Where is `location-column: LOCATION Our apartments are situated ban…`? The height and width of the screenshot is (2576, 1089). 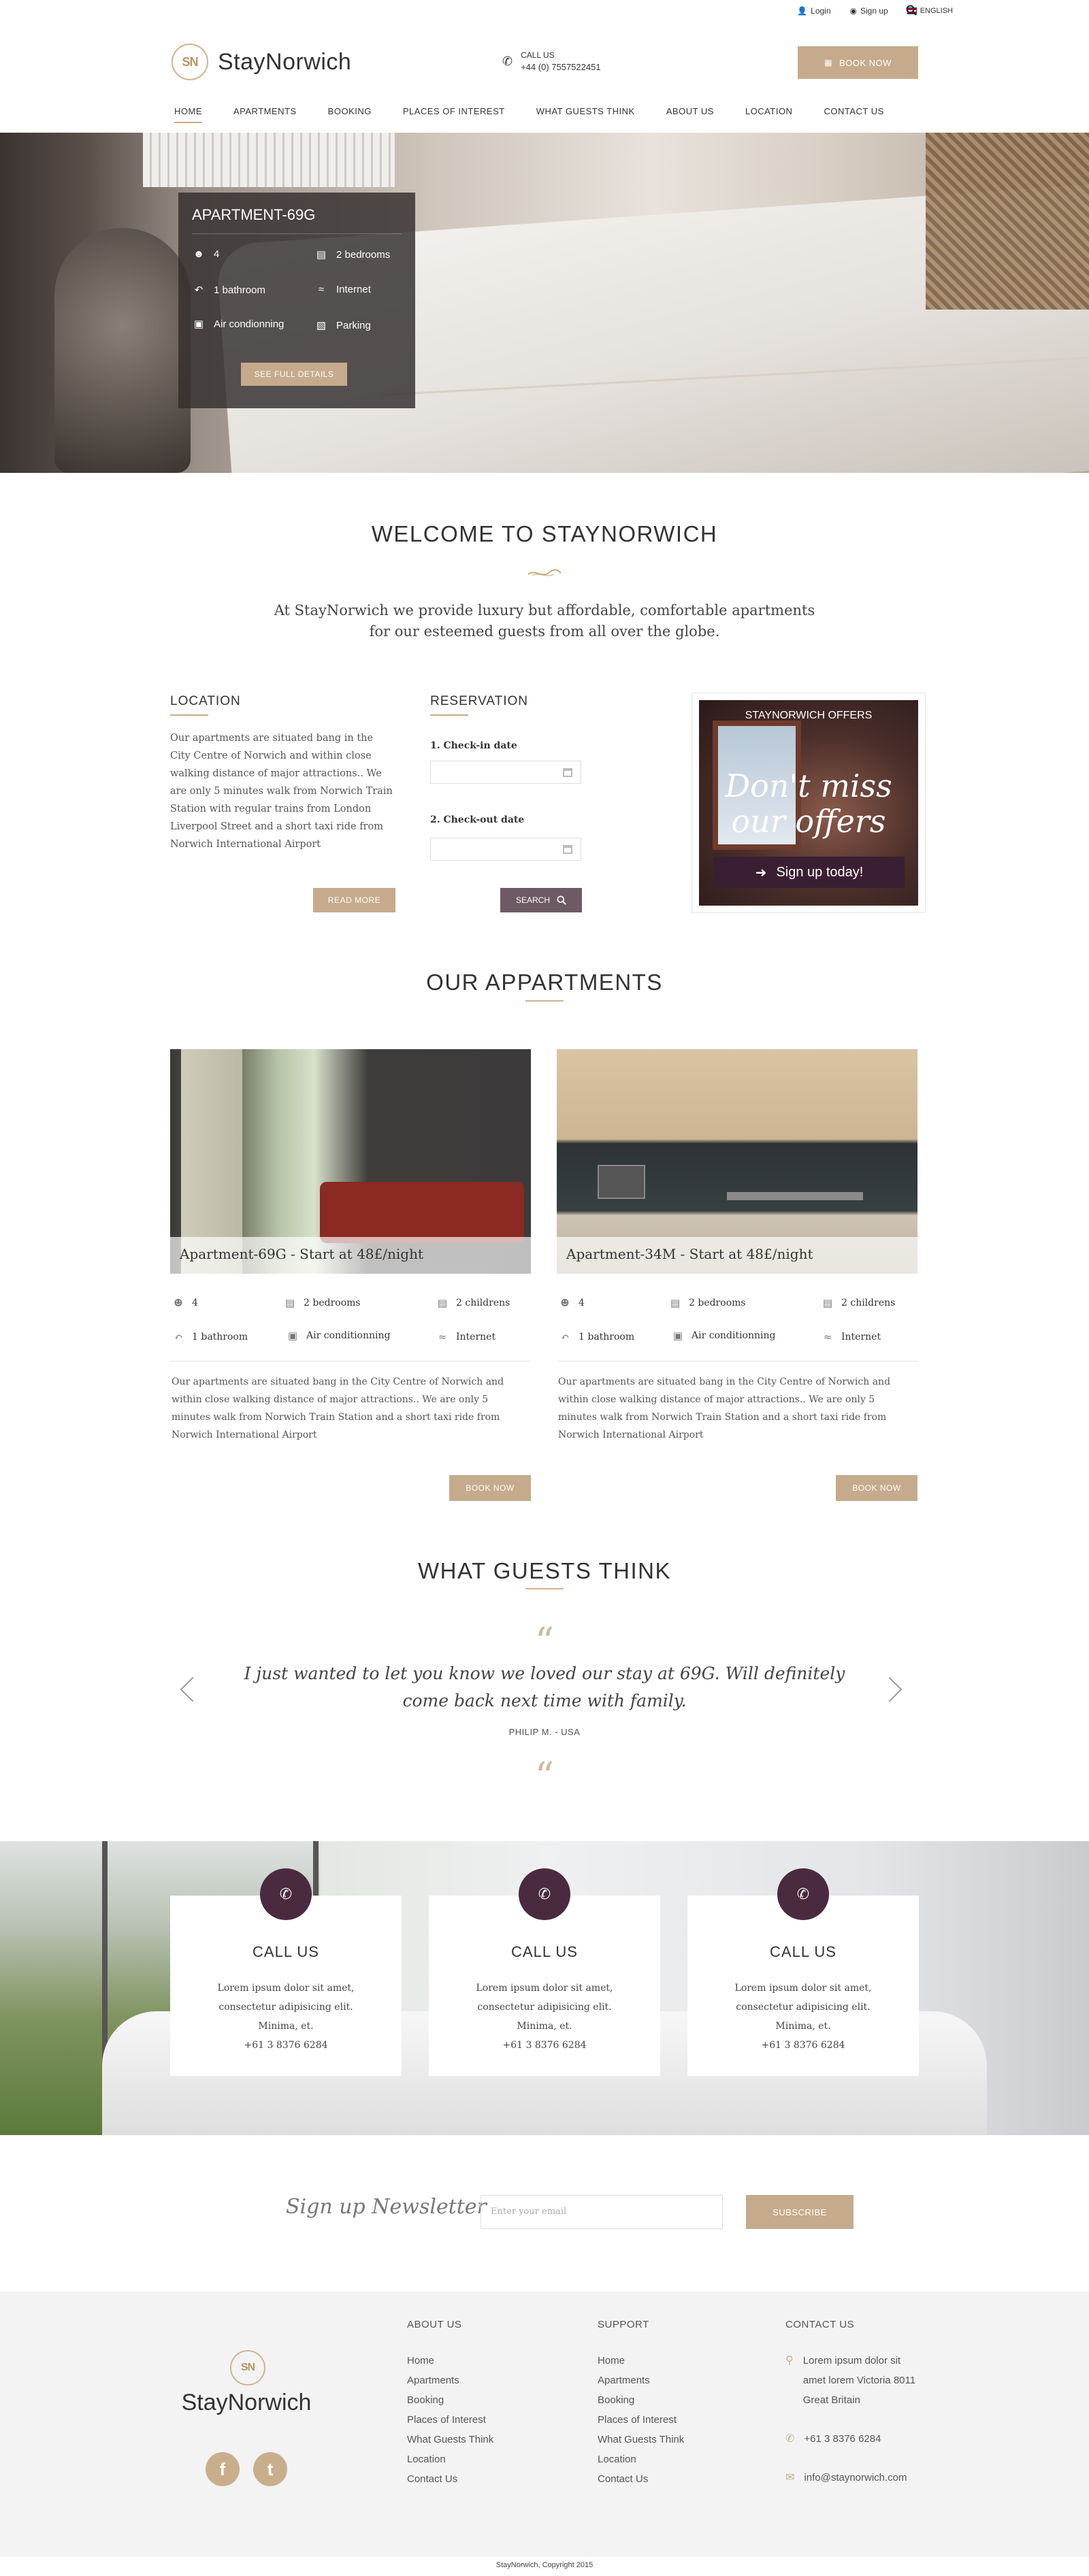
location-column: LOCATION Our apartments are situated ban… is located at coordinates (289, 773).